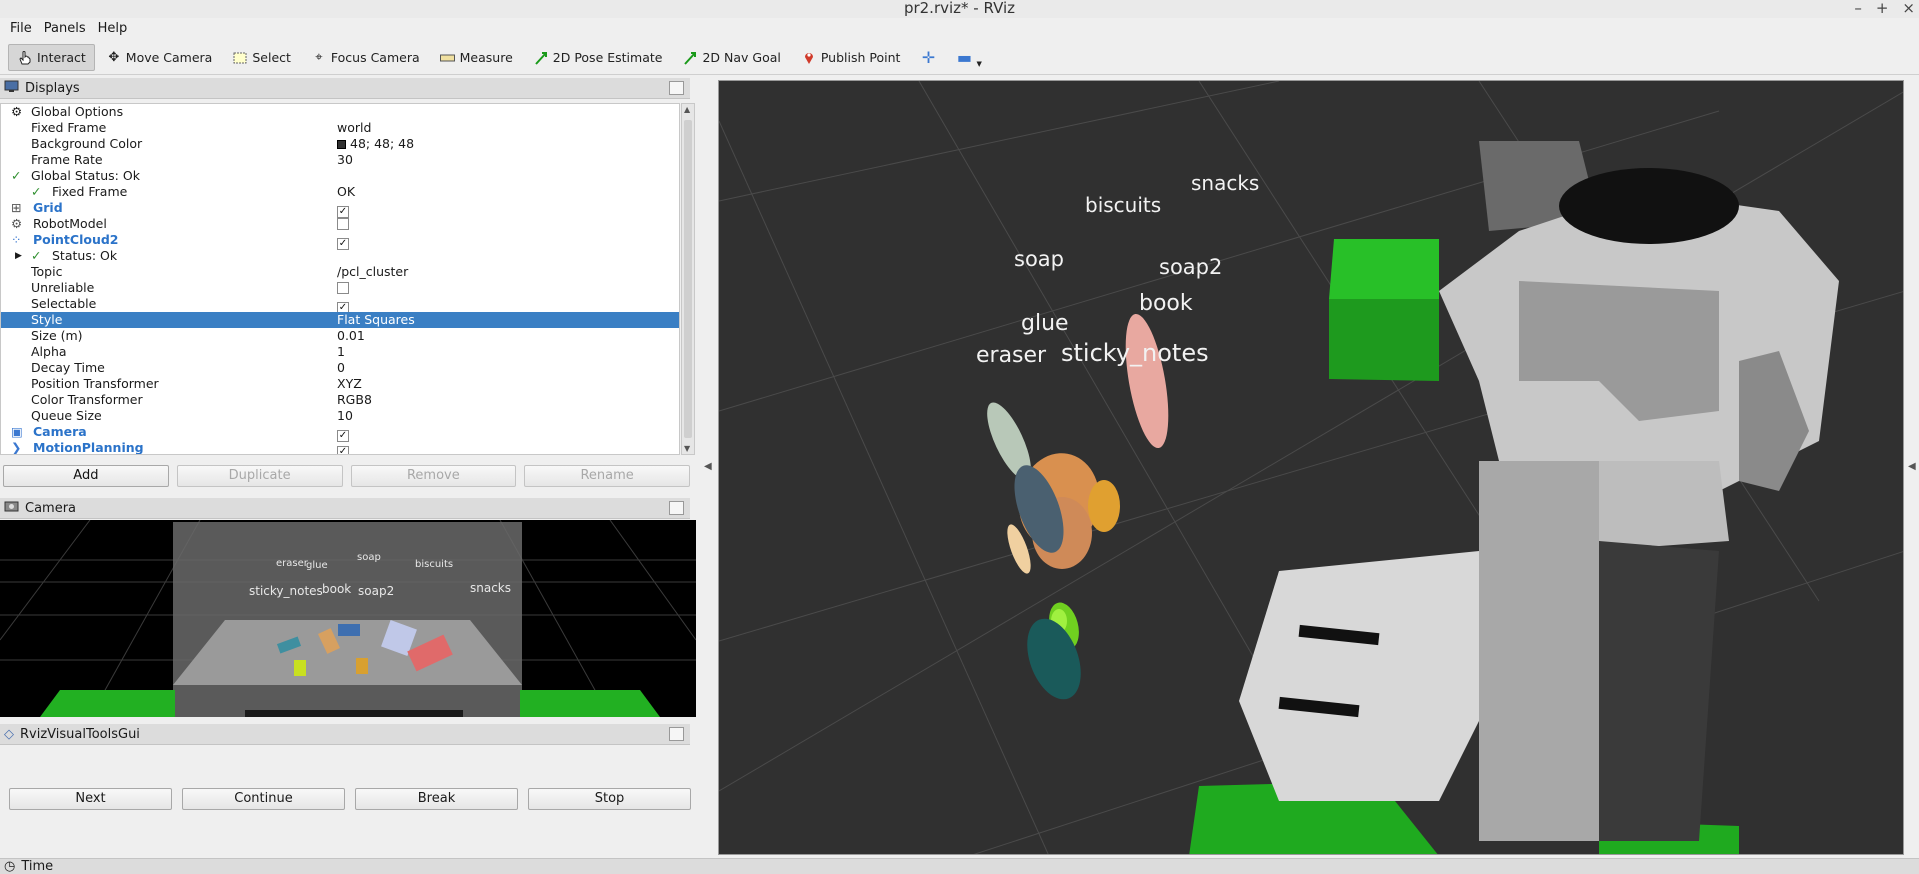 This screenshot has width=1919, height=874. Describe the element at coordinates (37, 866) in the screenshot. I see `time-panel-title: Time` at that location.